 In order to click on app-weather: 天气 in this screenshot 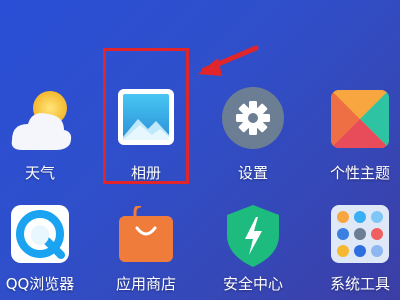, I will do `click(42, 135)`.